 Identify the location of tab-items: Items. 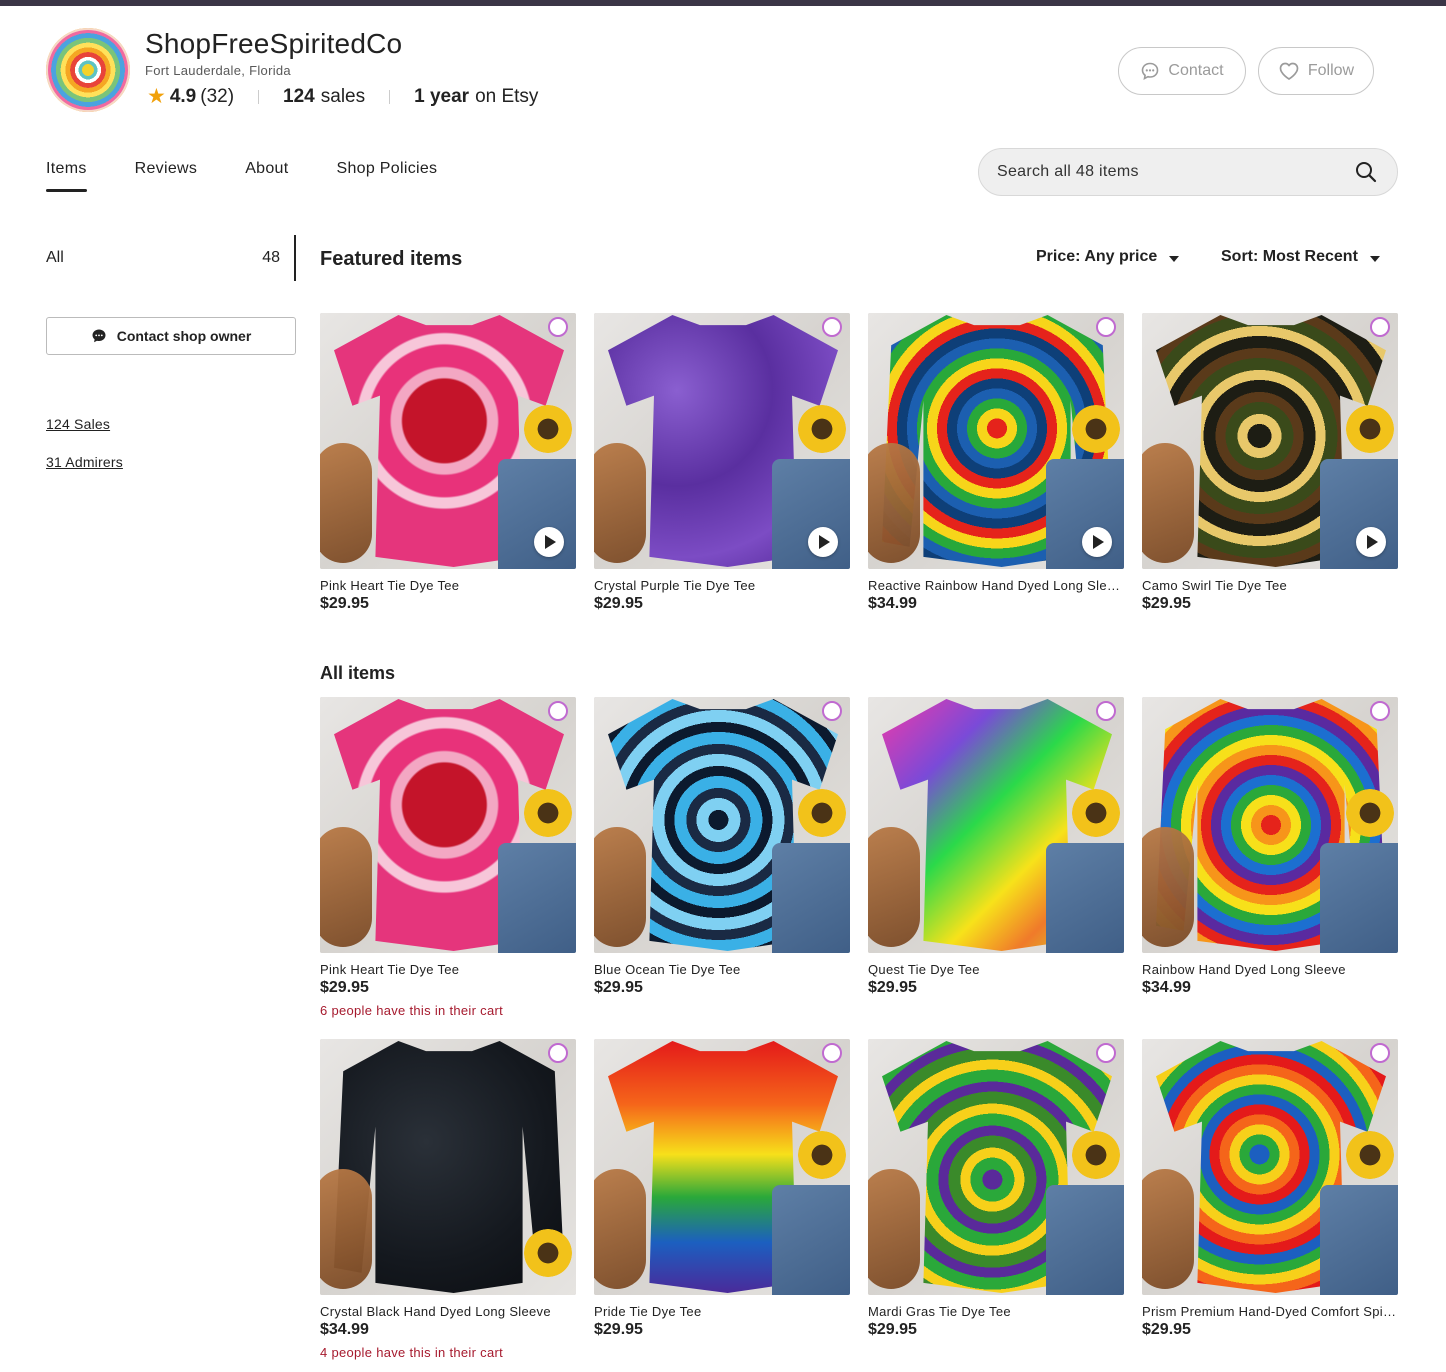
(66, 176).